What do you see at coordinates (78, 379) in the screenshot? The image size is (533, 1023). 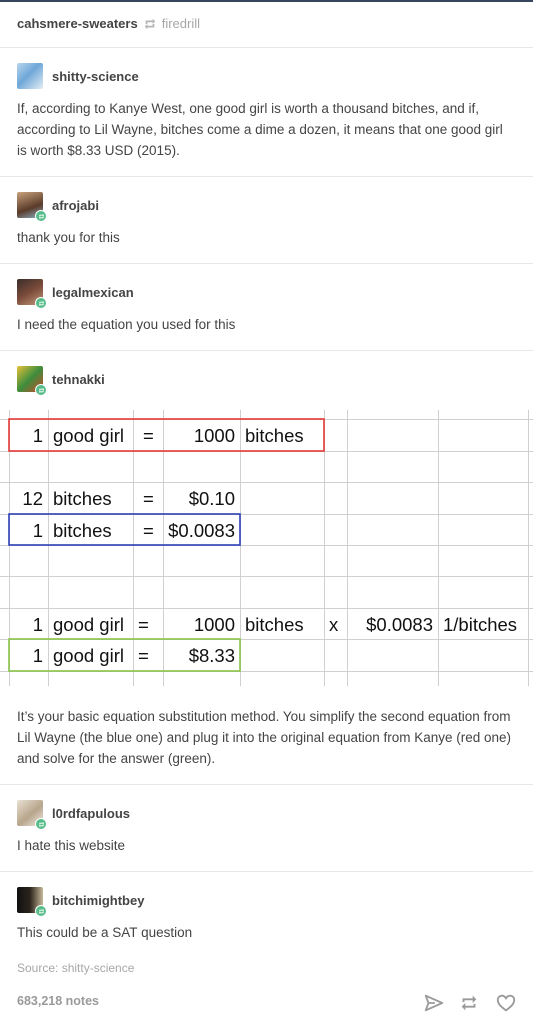 I see `post-username: tehnakki` at bounding box center [78, 379].